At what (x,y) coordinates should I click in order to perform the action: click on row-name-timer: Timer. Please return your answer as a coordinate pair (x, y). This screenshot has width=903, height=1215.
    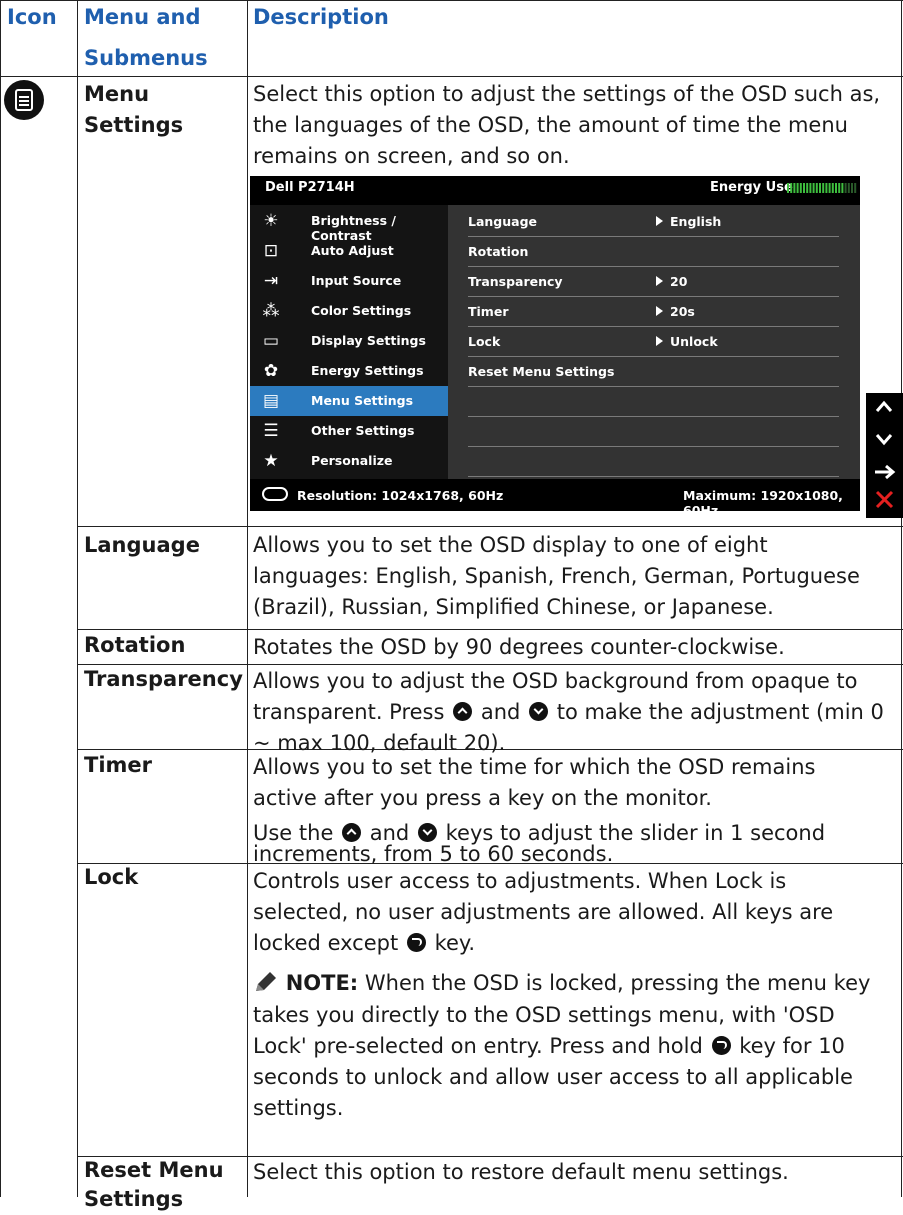
    Looking at the image, I should click on (118, 765).